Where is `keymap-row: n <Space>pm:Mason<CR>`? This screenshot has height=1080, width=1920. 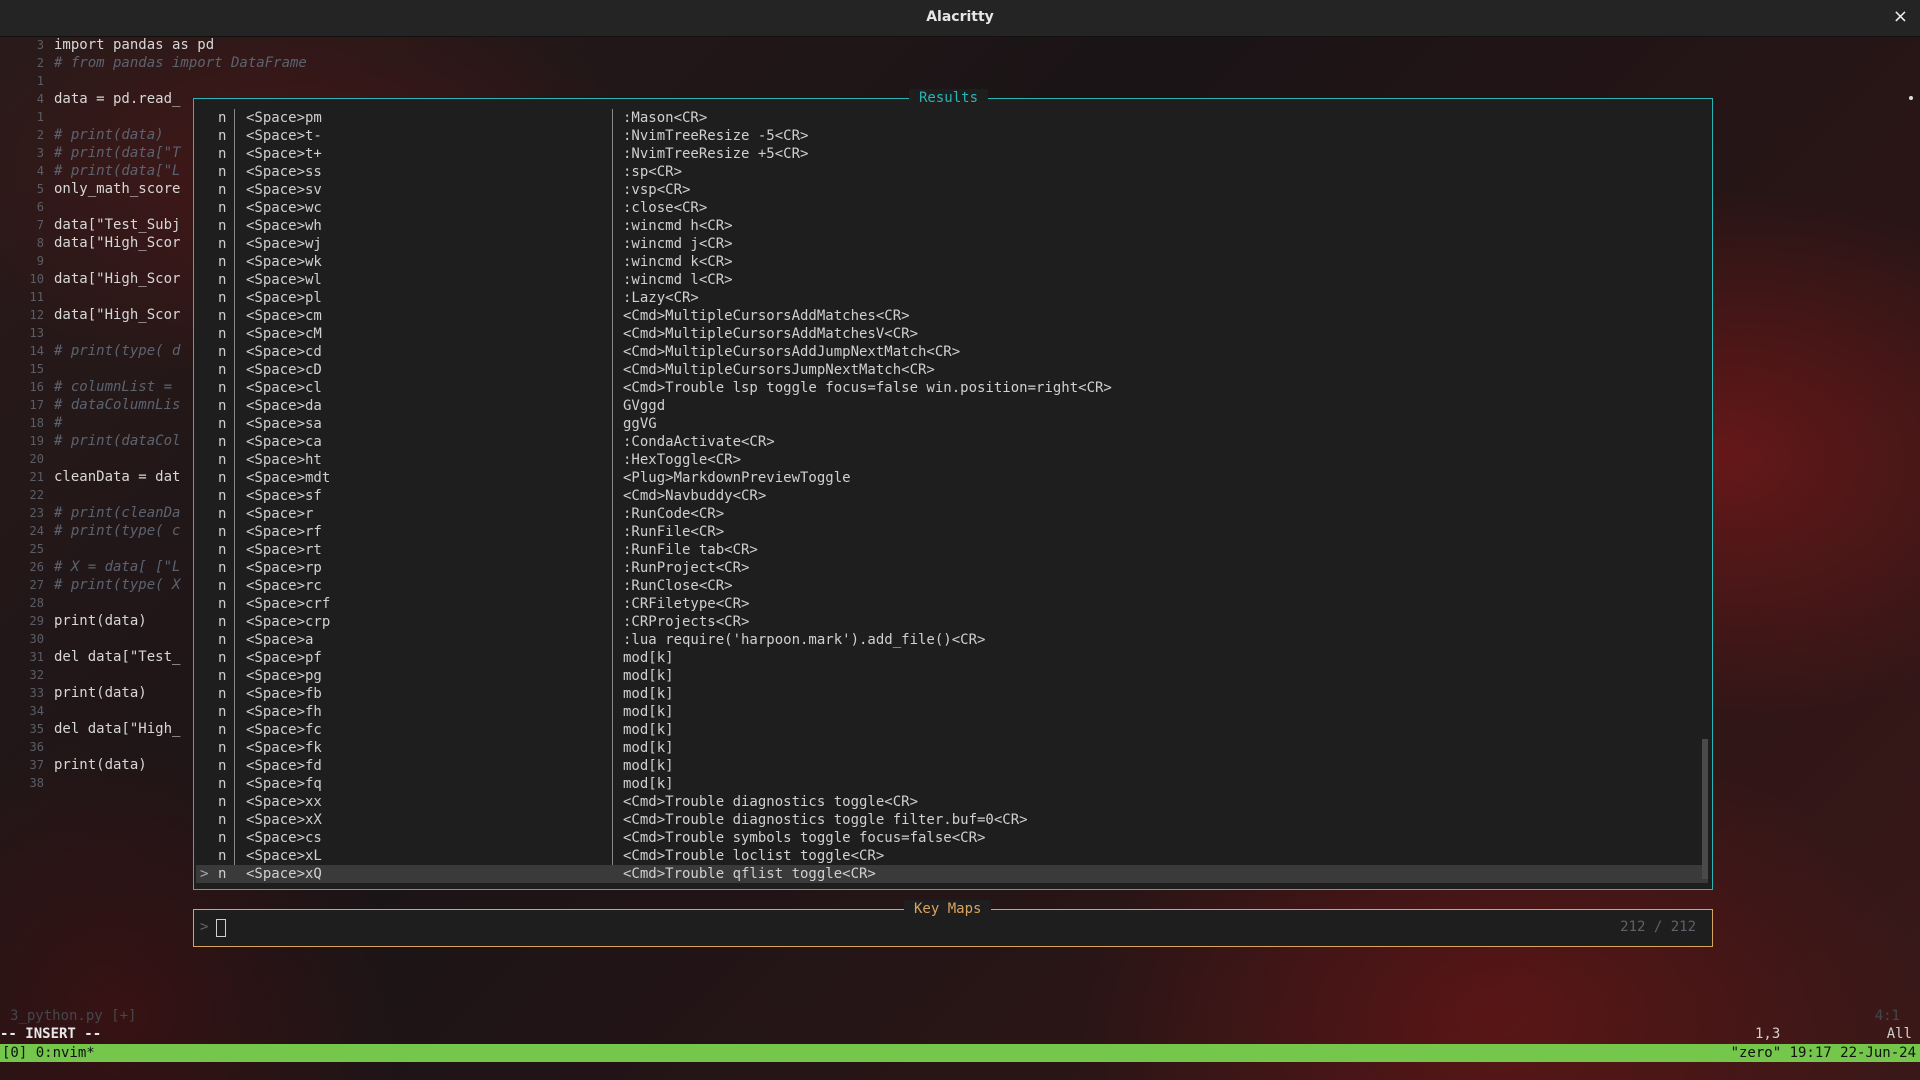
keymap-row: n <Space>pm:Mason<CR> is located at coordinates (952, 118).